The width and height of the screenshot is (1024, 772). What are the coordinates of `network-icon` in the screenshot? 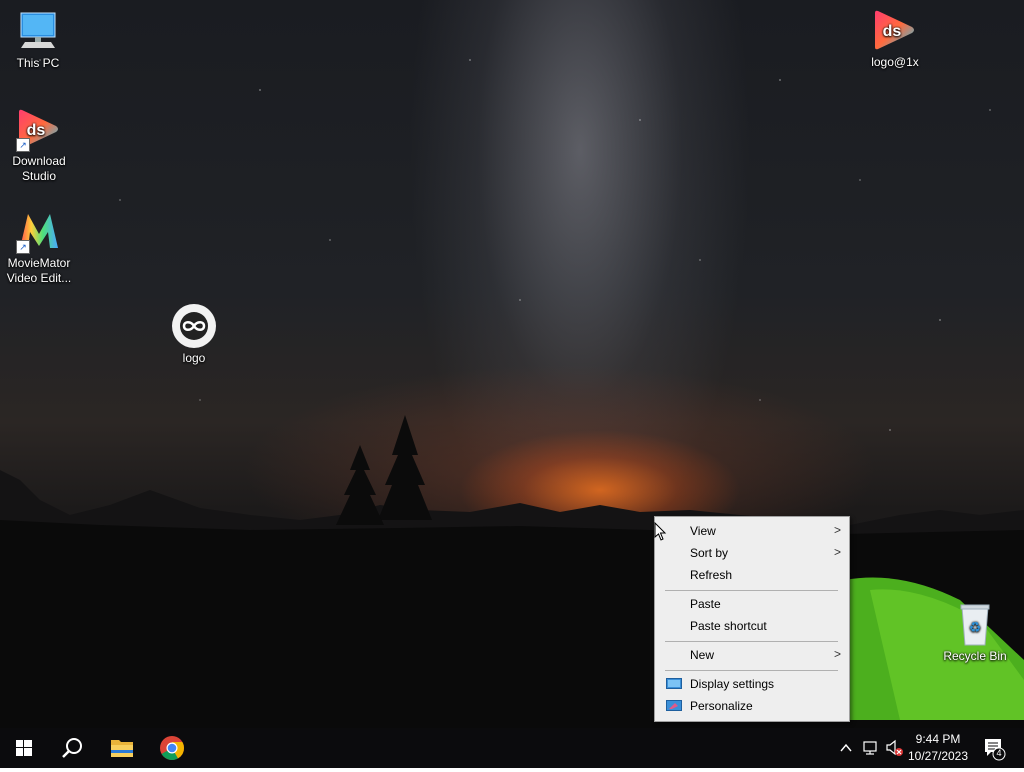 It's located at (871, 748).